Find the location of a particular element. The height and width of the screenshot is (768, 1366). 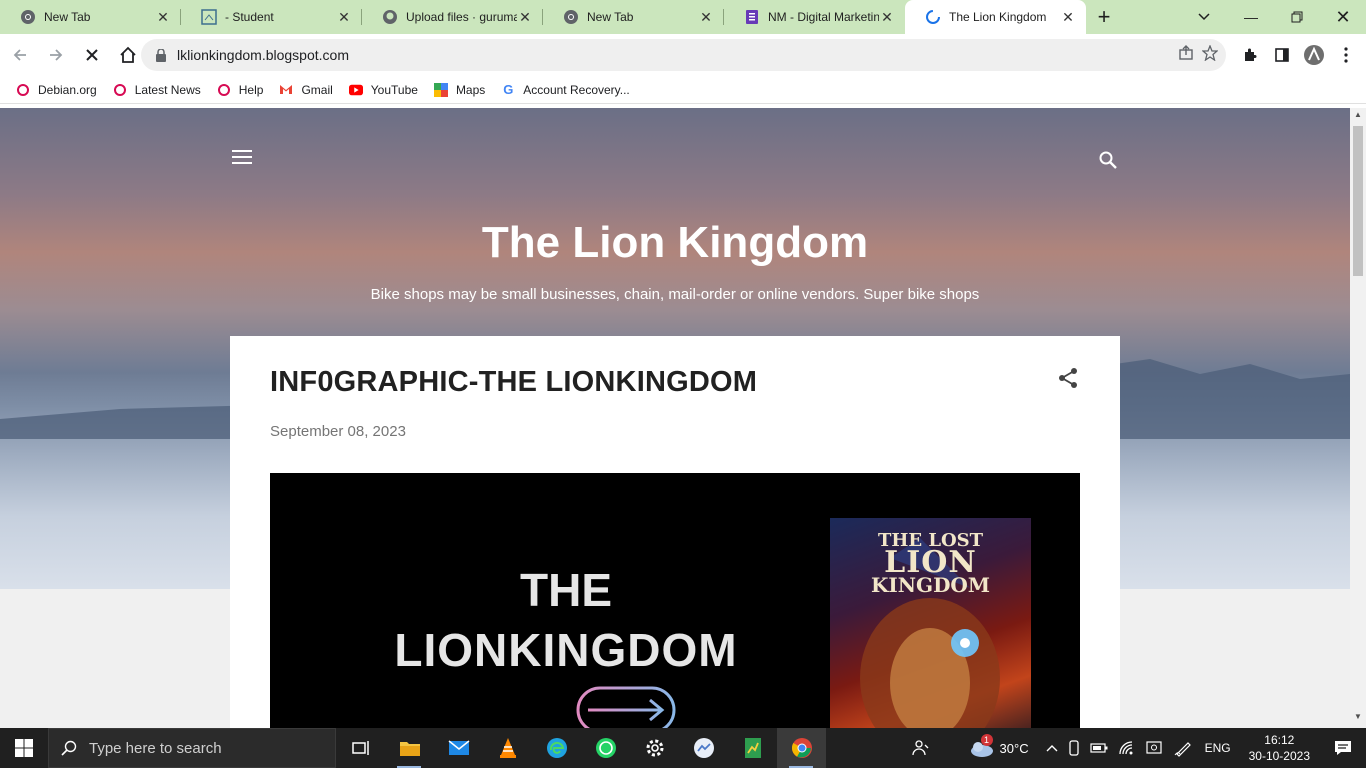

tab-search-button is located at coordinates (1204, 17).